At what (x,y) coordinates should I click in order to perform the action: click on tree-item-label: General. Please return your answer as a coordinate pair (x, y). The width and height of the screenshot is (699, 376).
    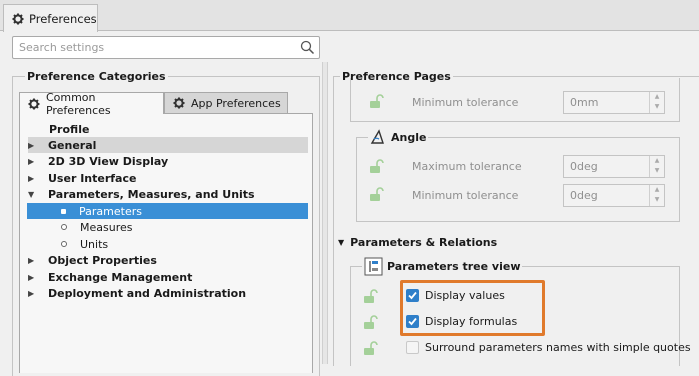
    Looking at the image, I should click on (72, 145).